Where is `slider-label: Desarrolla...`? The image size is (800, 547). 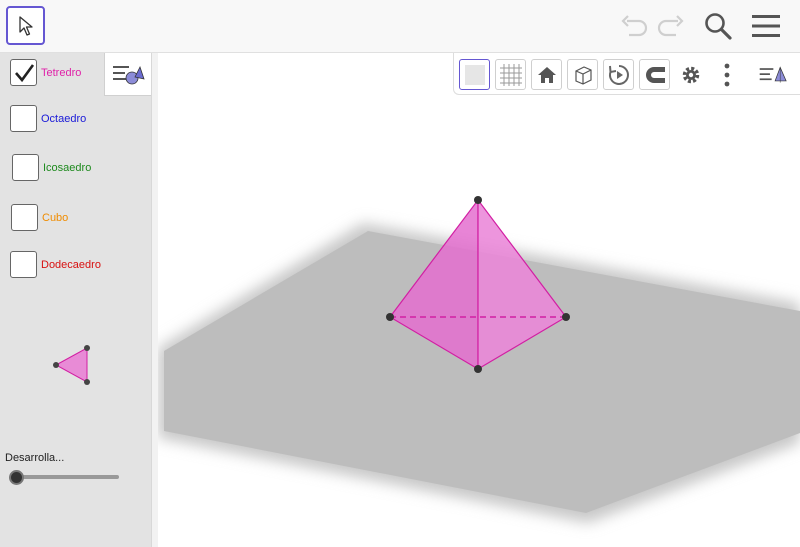 slider-label: Desarrolla... is located at coordinates (35, 458).